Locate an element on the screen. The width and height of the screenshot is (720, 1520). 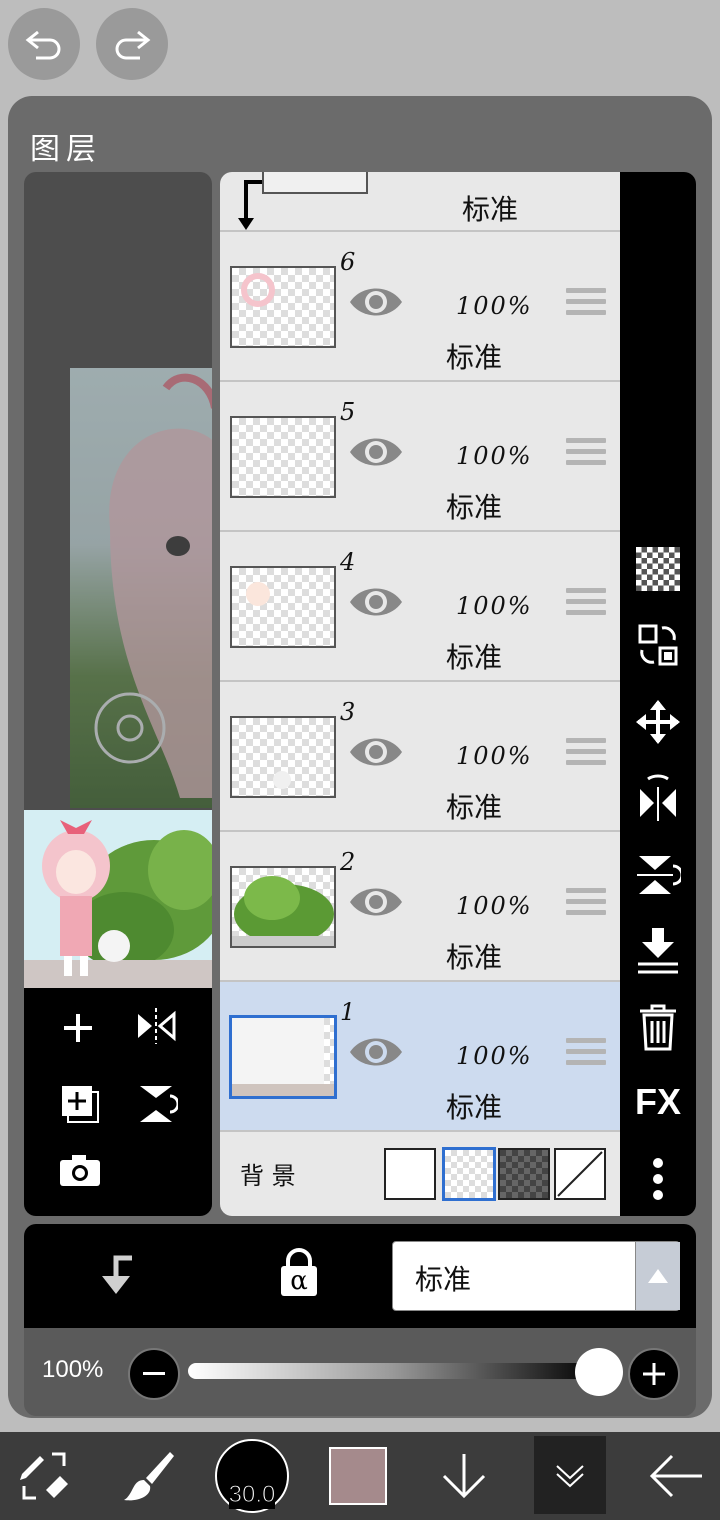
swap-button is located at coordinates (658, 645).